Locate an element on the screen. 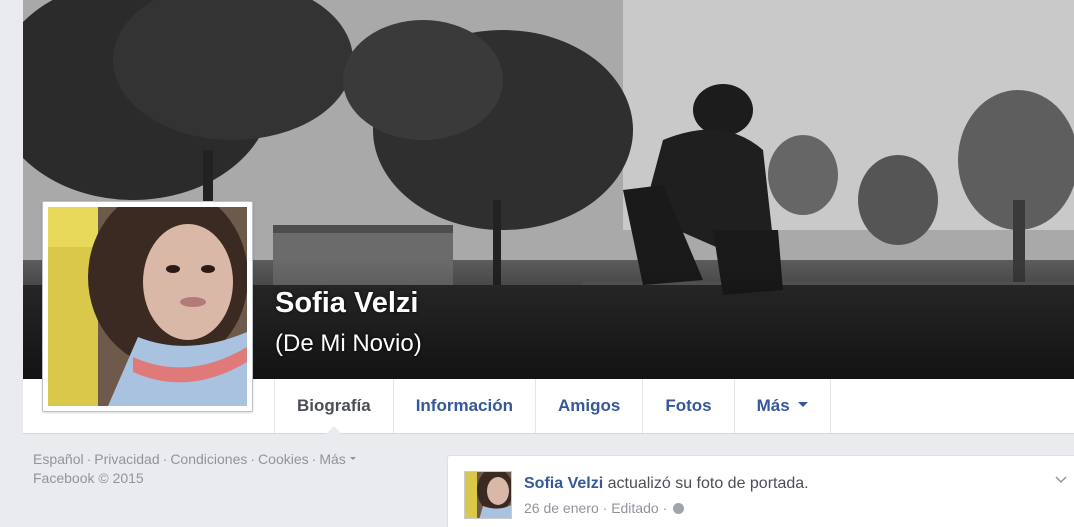 This screenshot has height=527, width=1074. tab-informacion: Información is located at coordinates (463, 406).